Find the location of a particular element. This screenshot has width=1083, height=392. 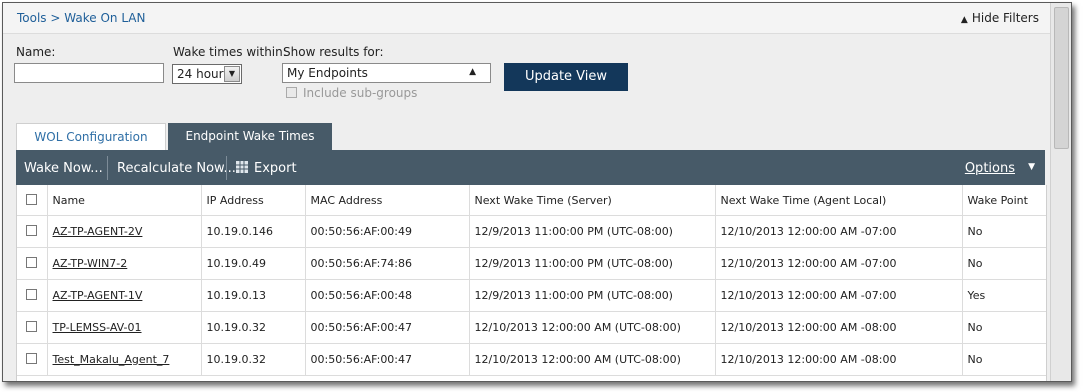

tab-endpoint-wake-times: Endpoint Wake Times is located at coordinates (250, 136).